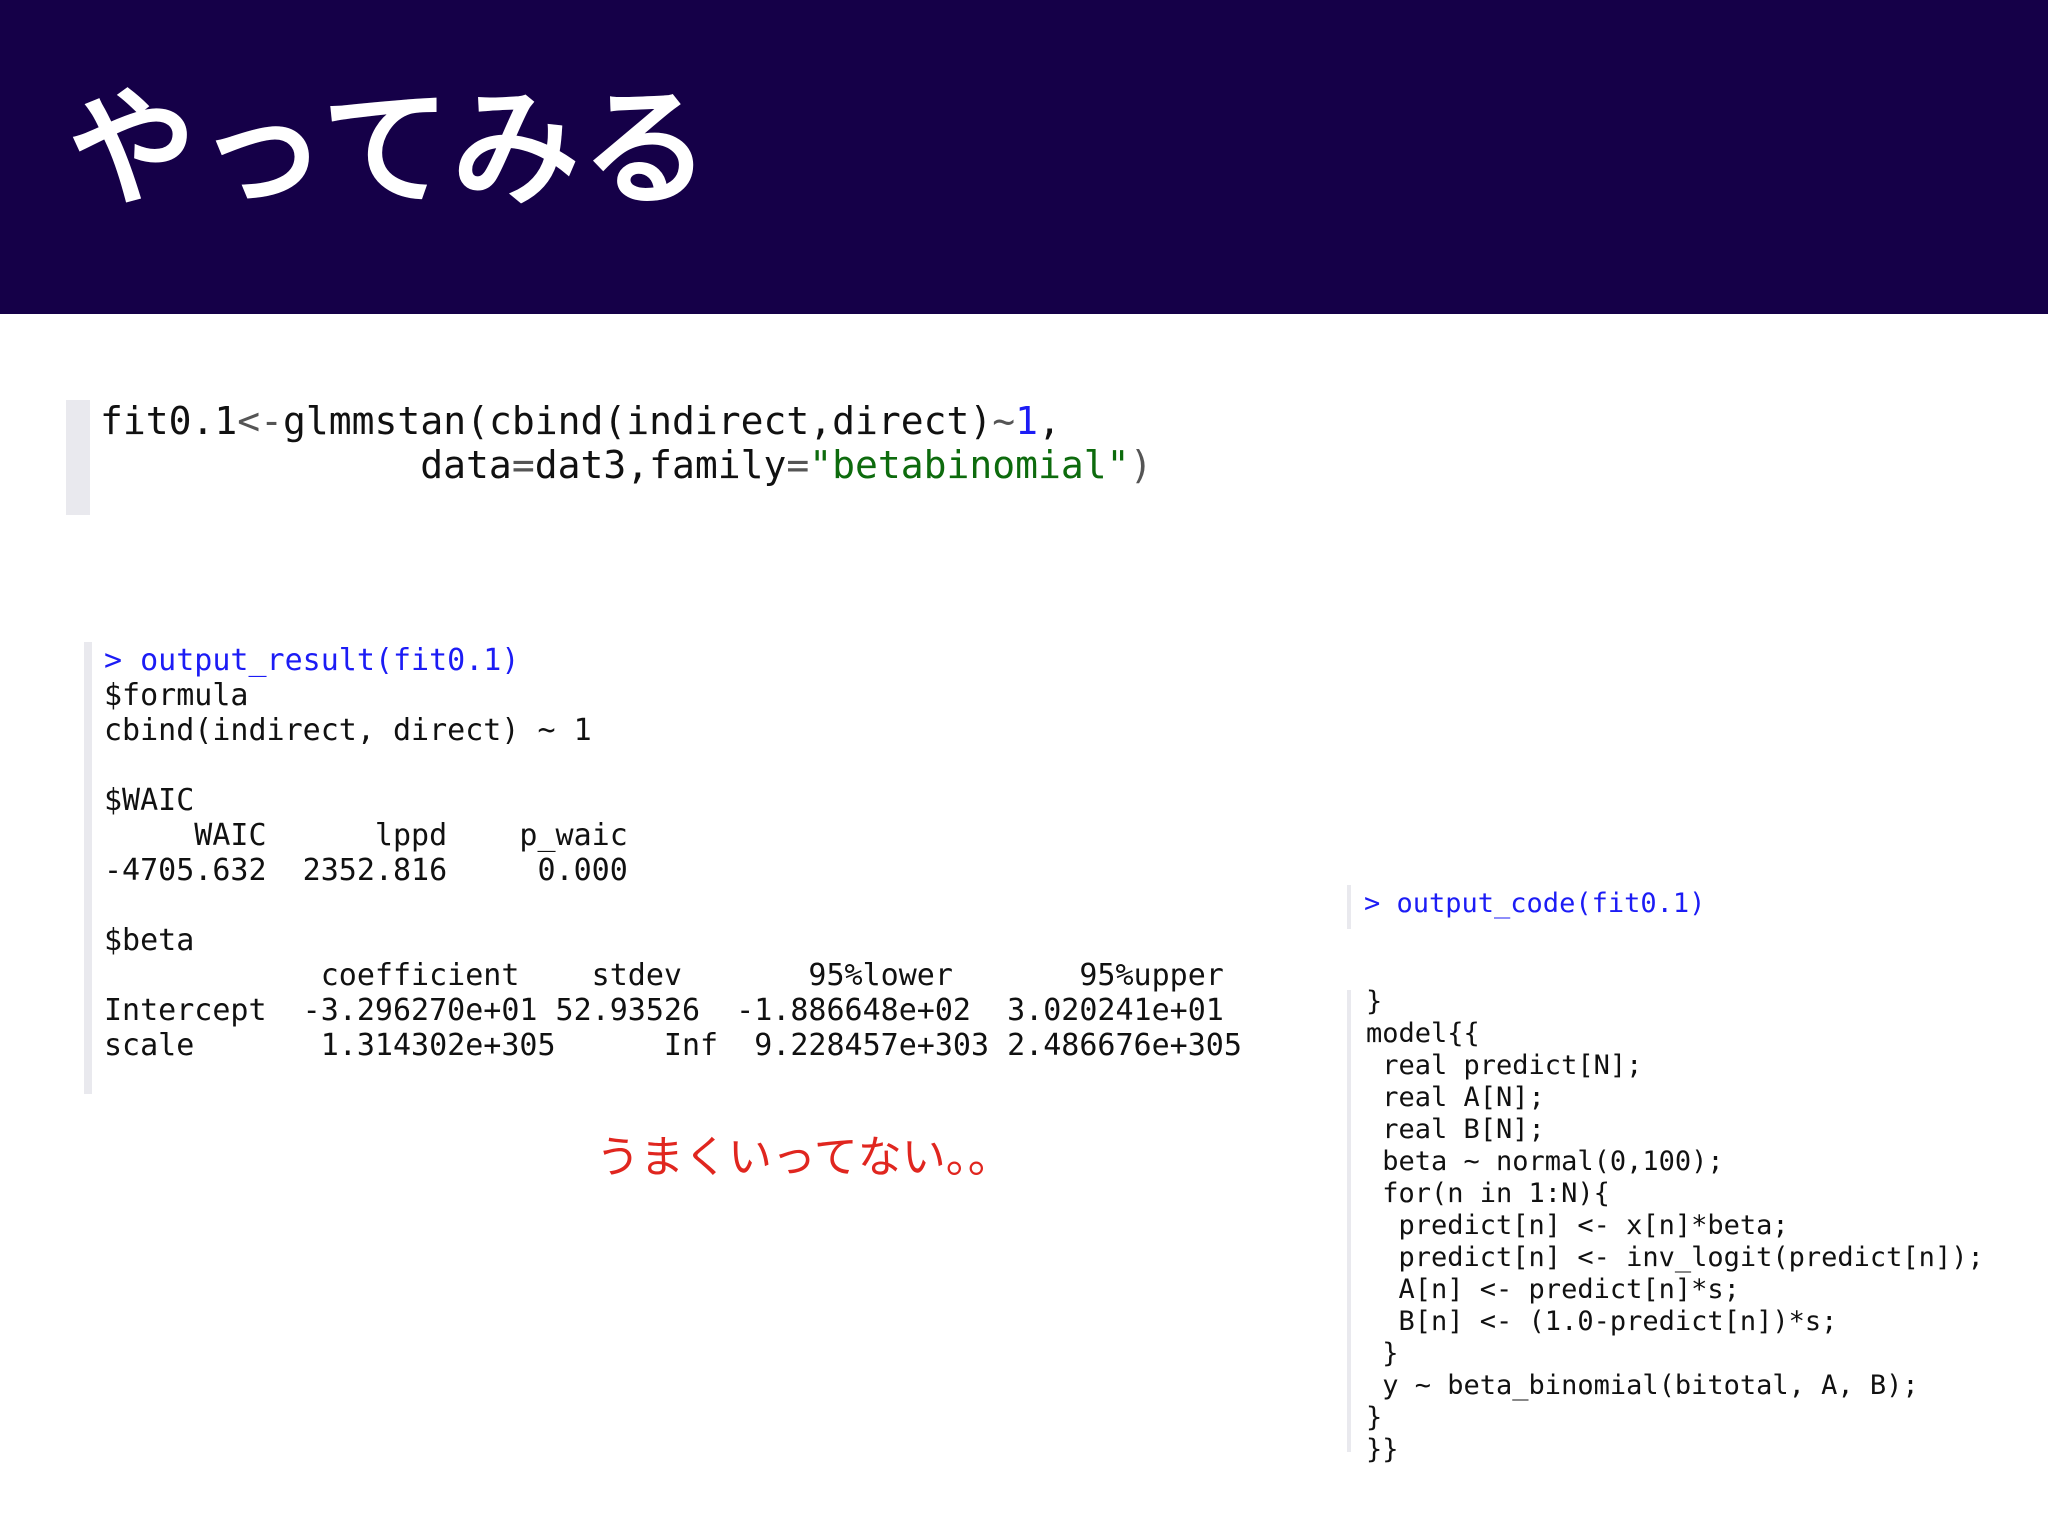 This screenshot has height=1536, width=2048. Describe the element at coordinates (660, 465) in the screenshot. I see `call-family-arg: dat3,family` at that location.